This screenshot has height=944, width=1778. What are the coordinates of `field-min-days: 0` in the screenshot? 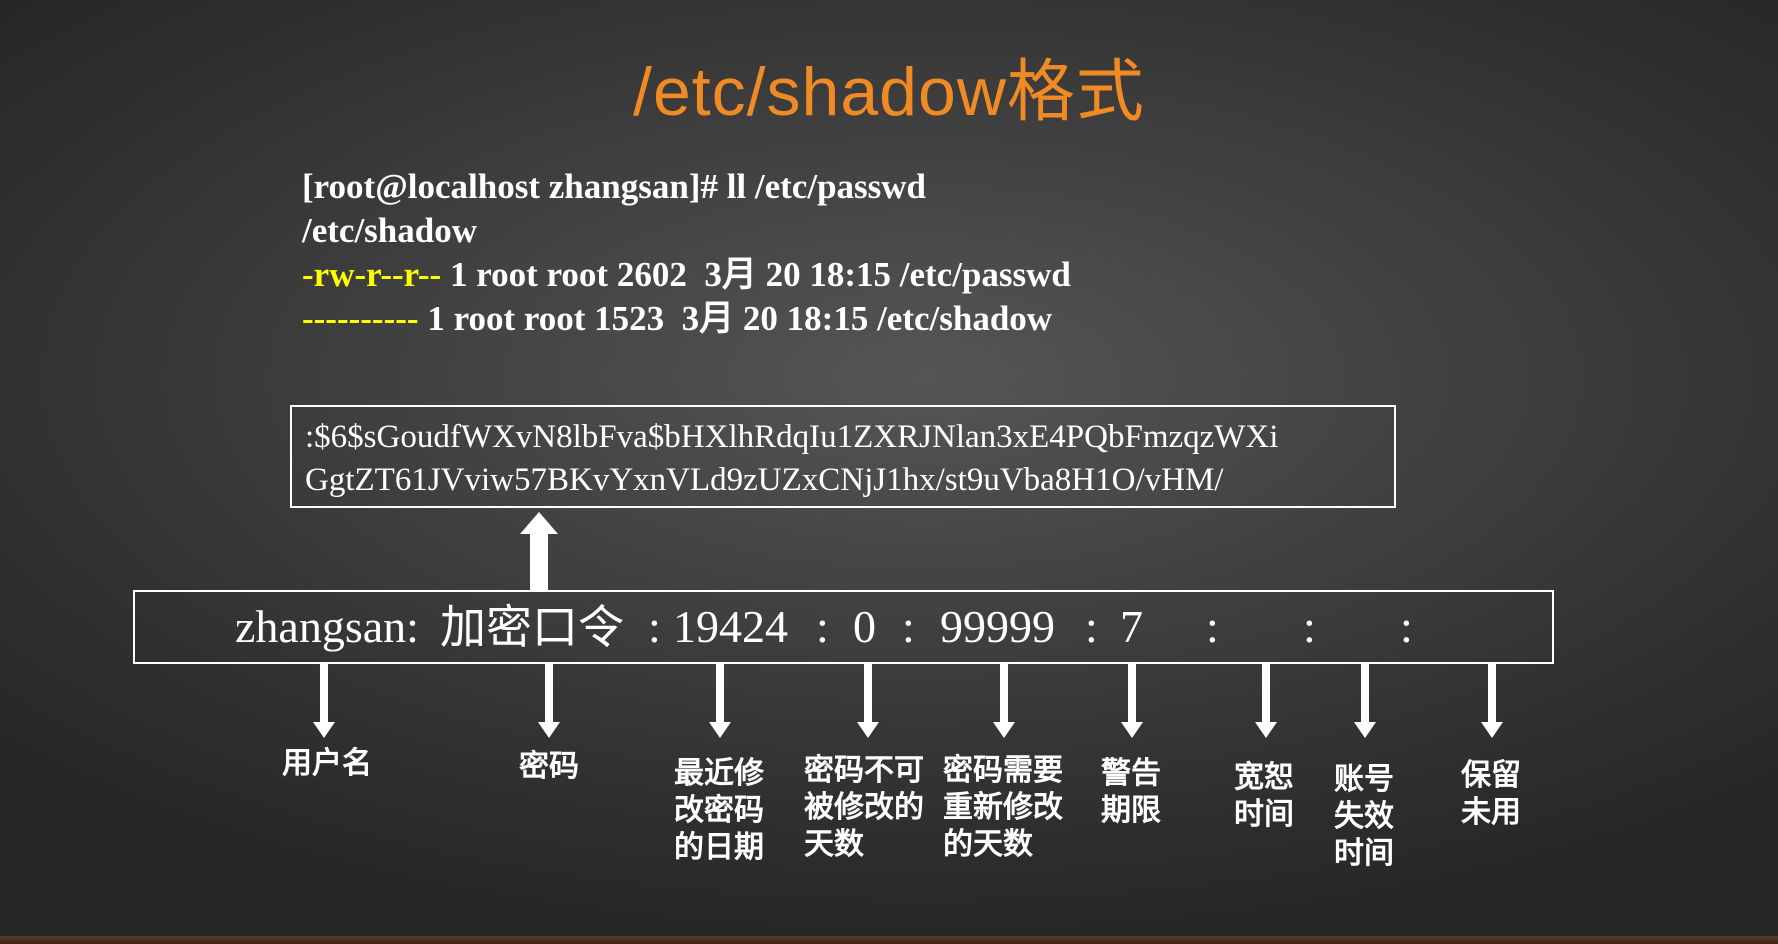 It's located at (864, 626).